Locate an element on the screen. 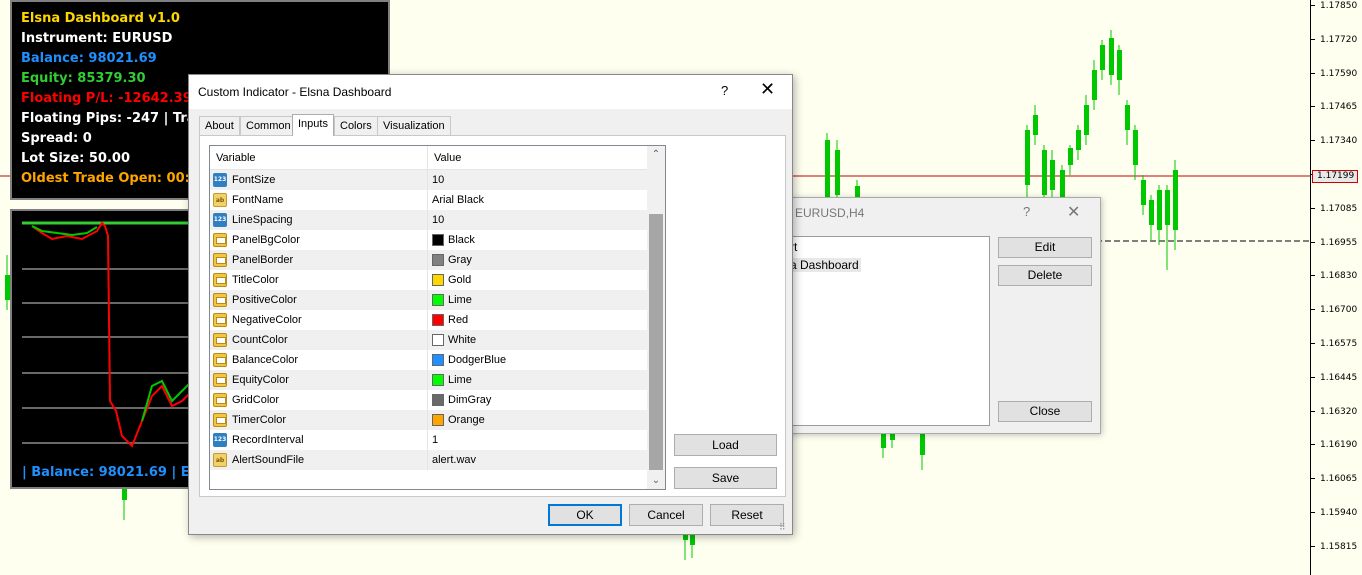 The width and height of the screenshot is (1362, 575). variable-value: Arial Black is located at coordinates (458, 200).